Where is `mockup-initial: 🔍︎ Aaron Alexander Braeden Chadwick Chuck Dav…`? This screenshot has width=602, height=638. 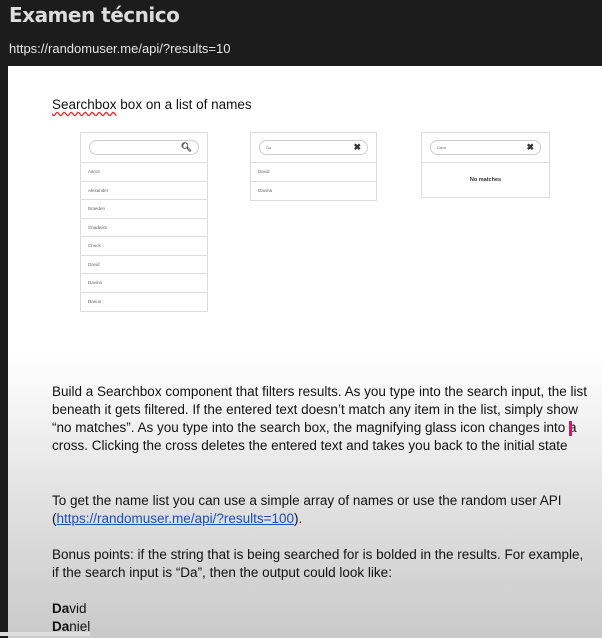 mockup-initial: 🔍︎ Aaron Alexander Braeden Chadwick Chuck Dav… is located at coordinates (144, 222).